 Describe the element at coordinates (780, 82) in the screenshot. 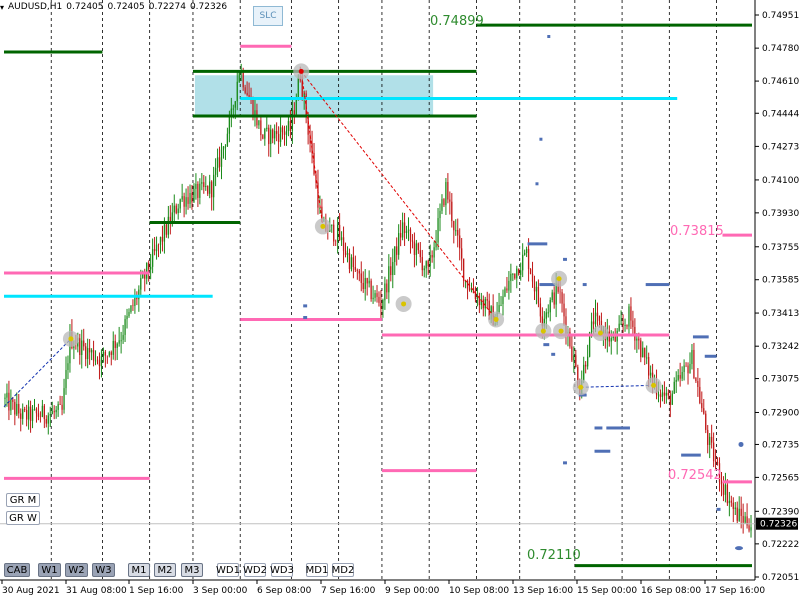

I see `price-tick-label: 0.74610` at that location.